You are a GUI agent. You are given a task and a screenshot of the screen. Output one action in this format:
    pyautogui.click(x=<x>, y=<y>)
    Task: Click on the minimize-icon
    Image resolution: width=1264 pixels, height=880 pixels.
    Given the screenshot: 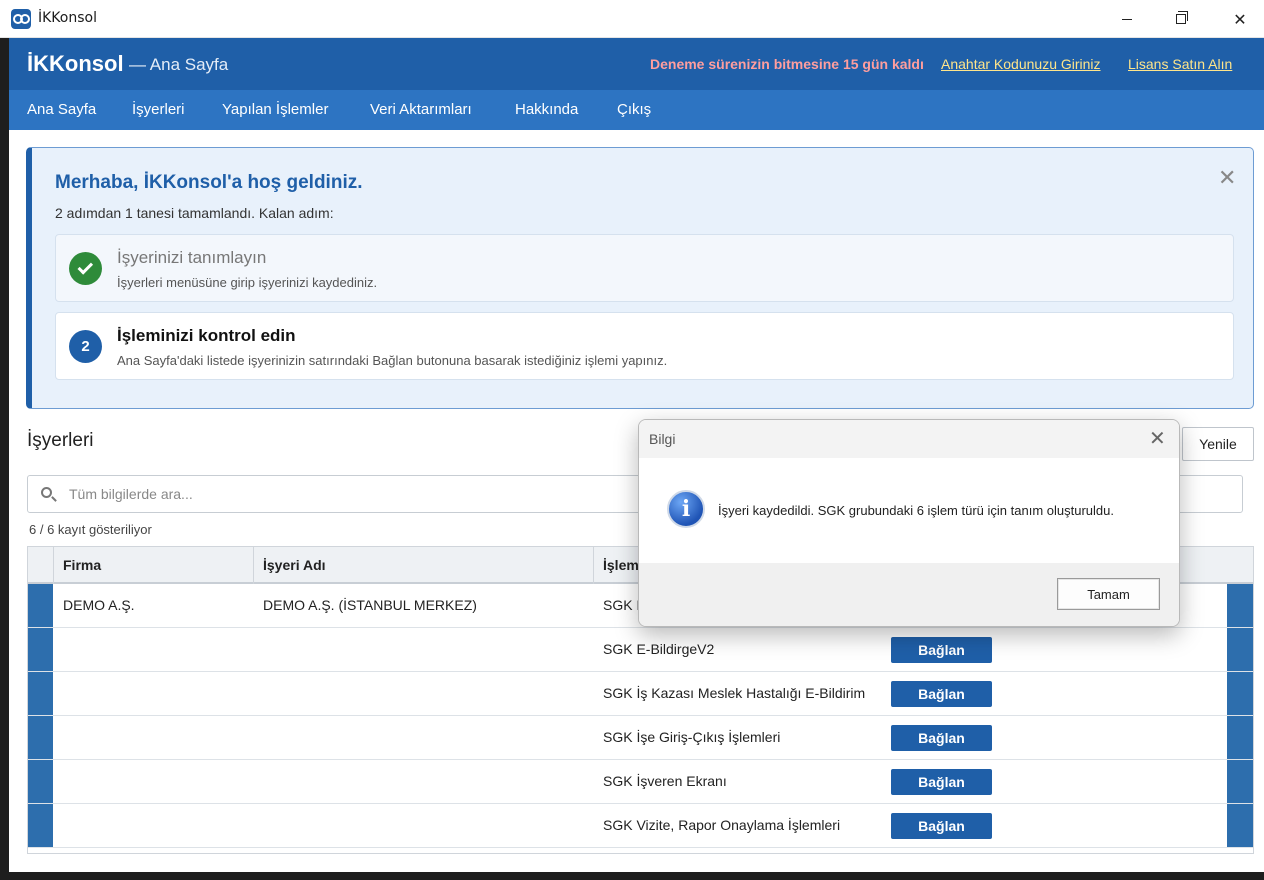 What is the action you would take?
    pyautogui.click(x=1127, y=19)
    